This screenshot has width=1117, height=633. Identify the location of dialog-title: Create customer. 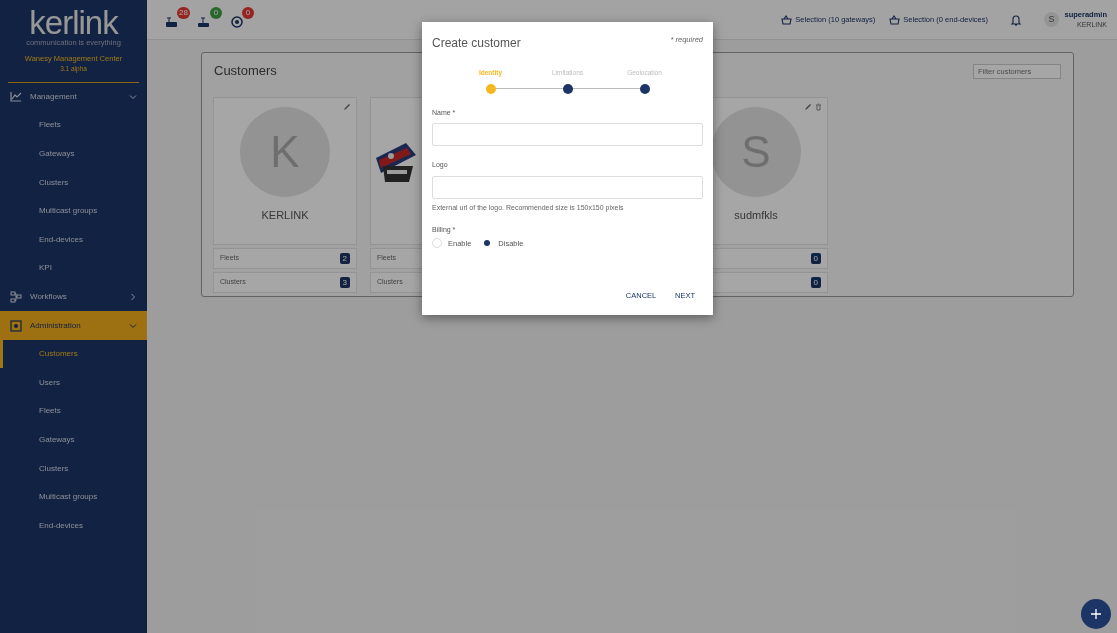
(476, 43).